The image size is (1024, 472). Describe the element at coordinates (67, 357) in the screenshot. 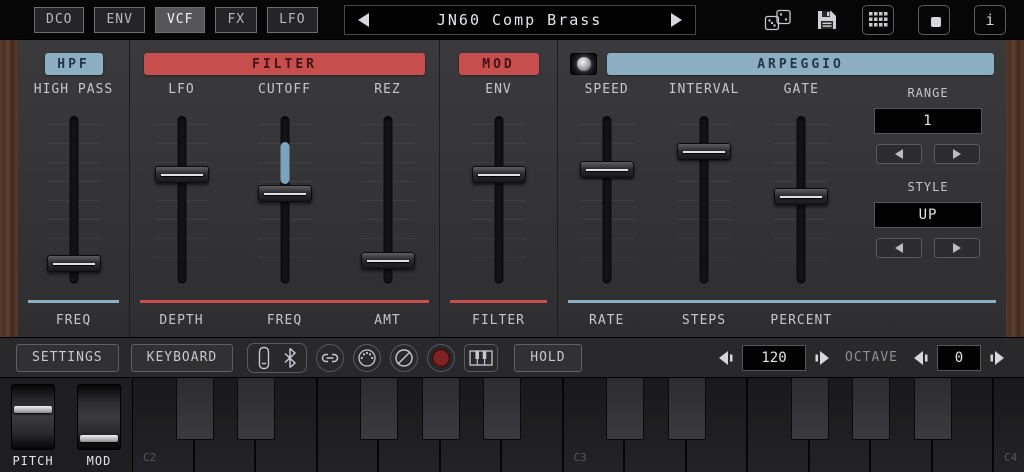

I see `settings-button: SETTINGS` at that location.